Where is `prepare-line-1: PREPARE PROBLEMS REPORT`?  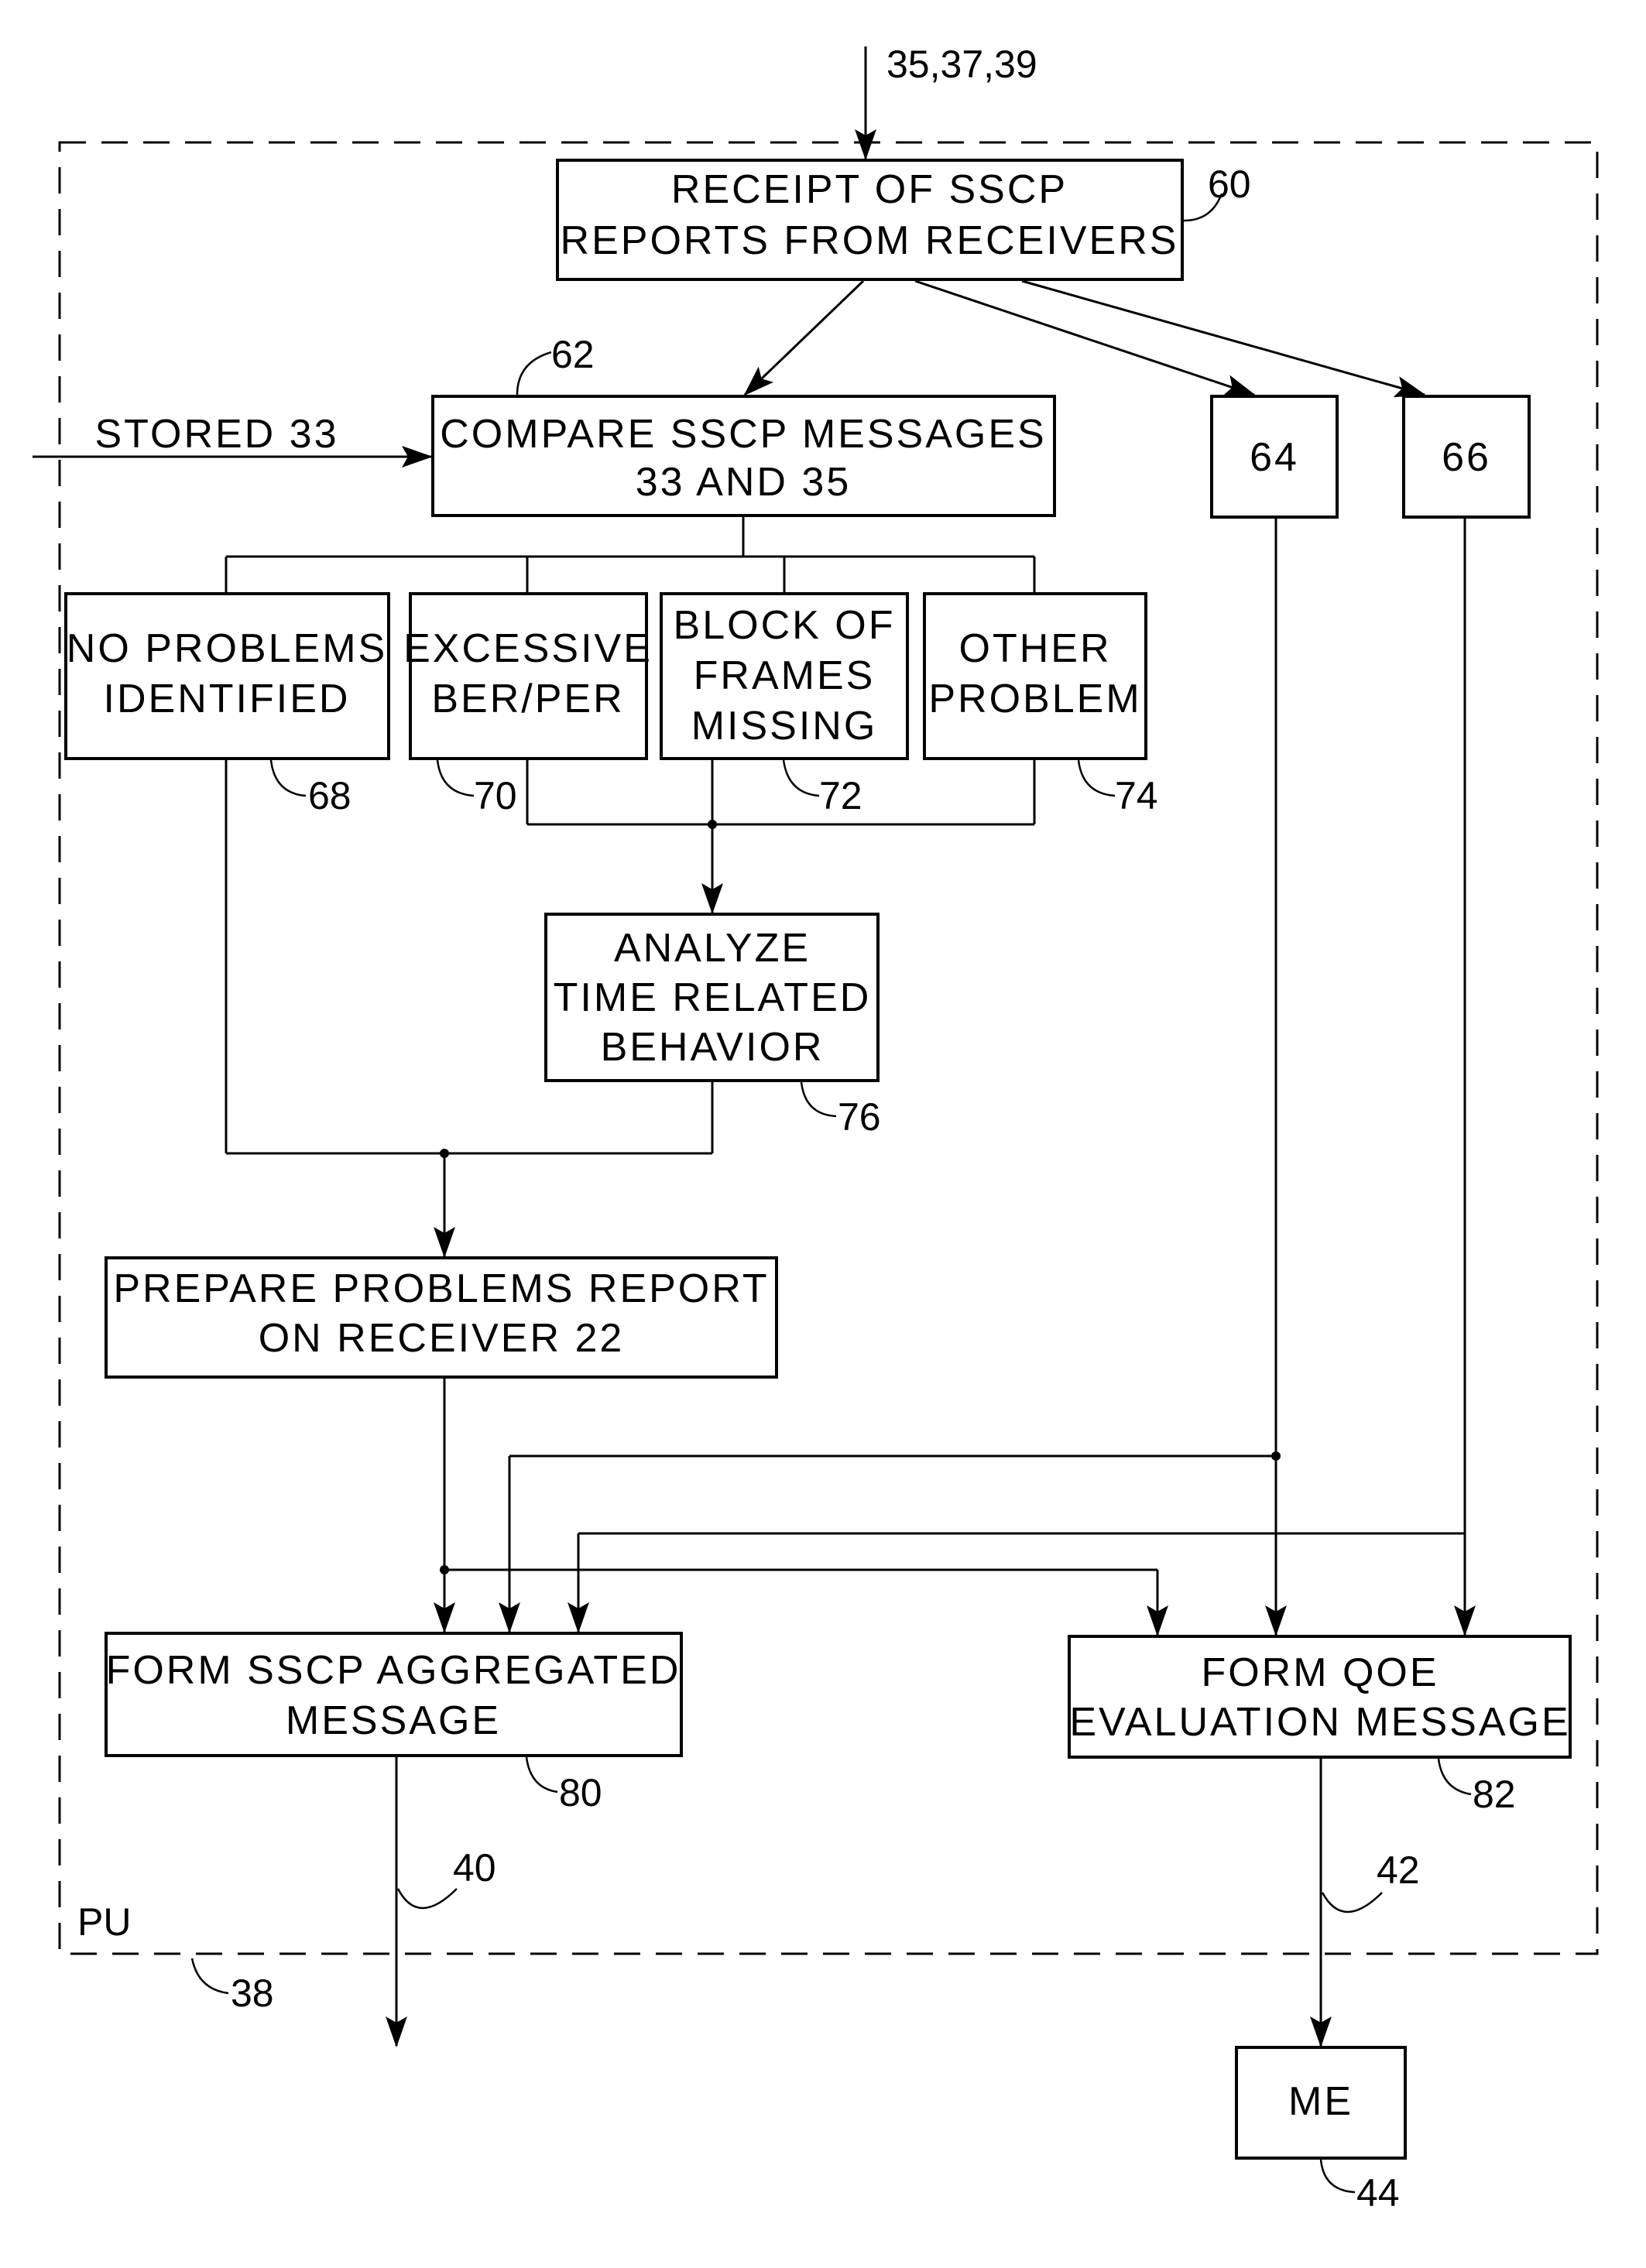 prepare-line-1: PREPARE PROBLEMS REPORT is located at coordinates (441, 1288).